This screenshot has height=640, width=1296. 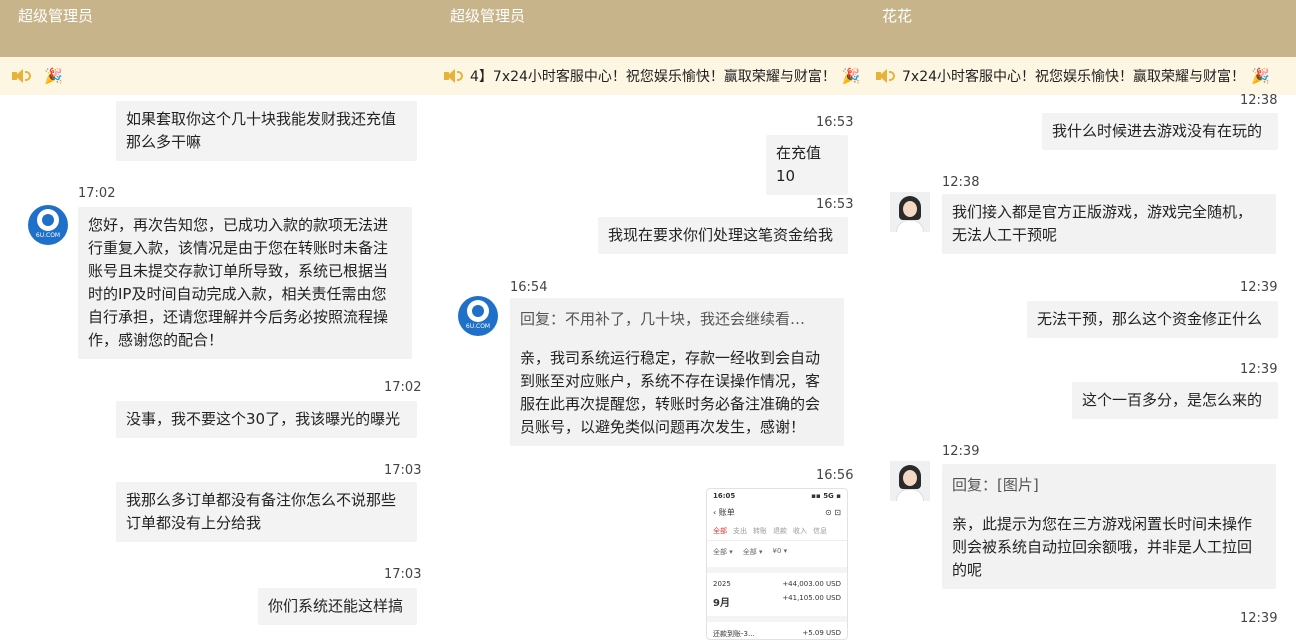 I want to click on announcement-text: 7x24小时客服中心！祝您娱乐愉快！赢取荣耀与财富！, so click(x=1074, y=77).